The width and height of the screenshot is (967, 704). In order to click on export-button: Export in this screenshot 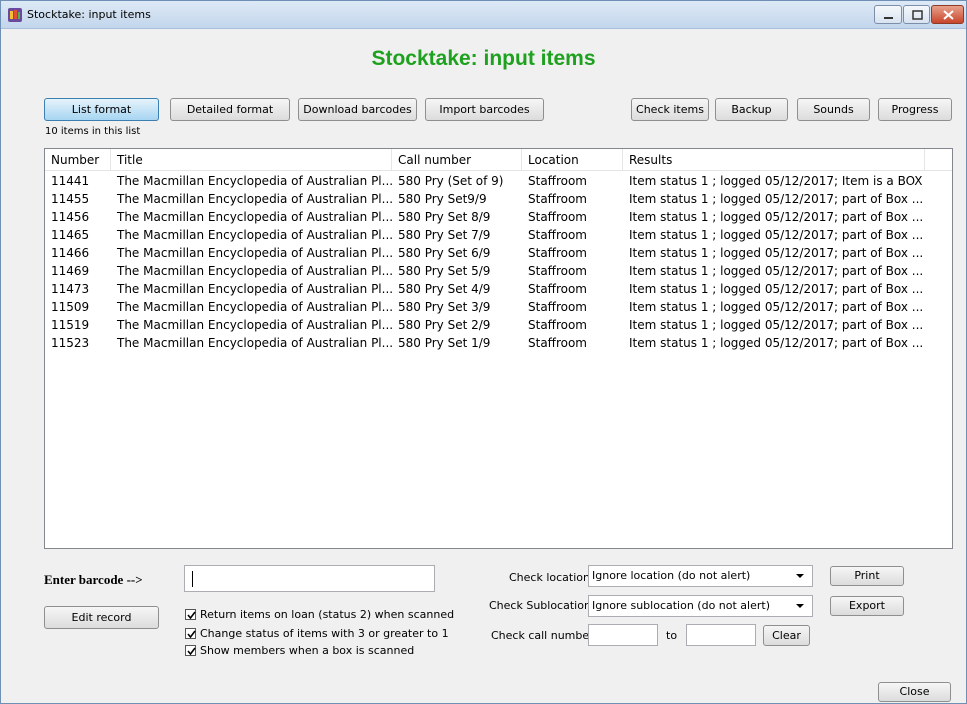, I will do `click(867, 606)`.